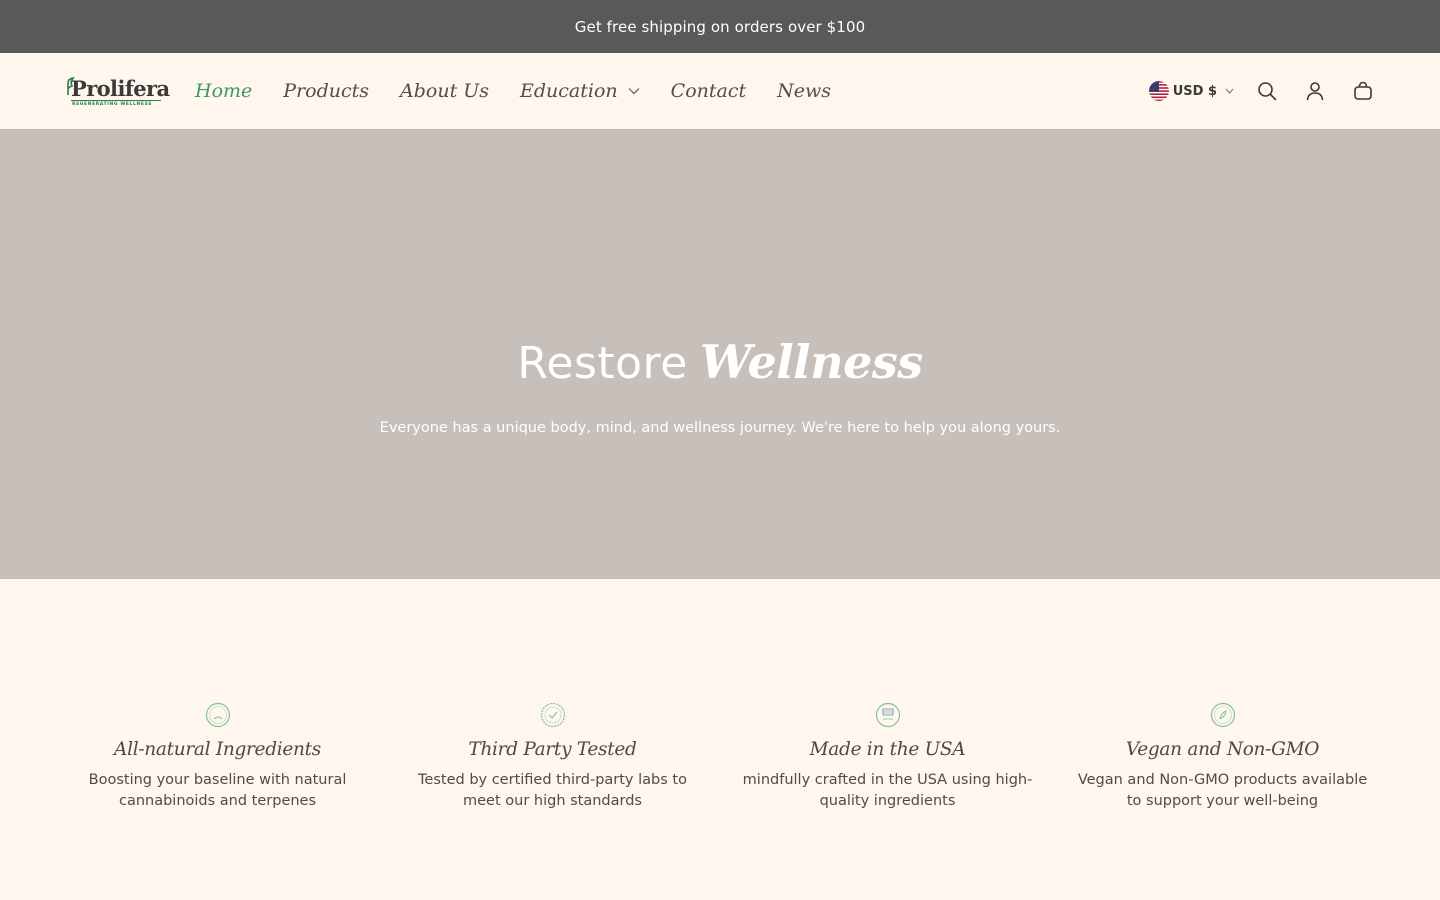  What do you see at coordinates (552, 749) in the screenshot?
I see `feature-title: Third Party Tested` at bounding box center [552, 749].